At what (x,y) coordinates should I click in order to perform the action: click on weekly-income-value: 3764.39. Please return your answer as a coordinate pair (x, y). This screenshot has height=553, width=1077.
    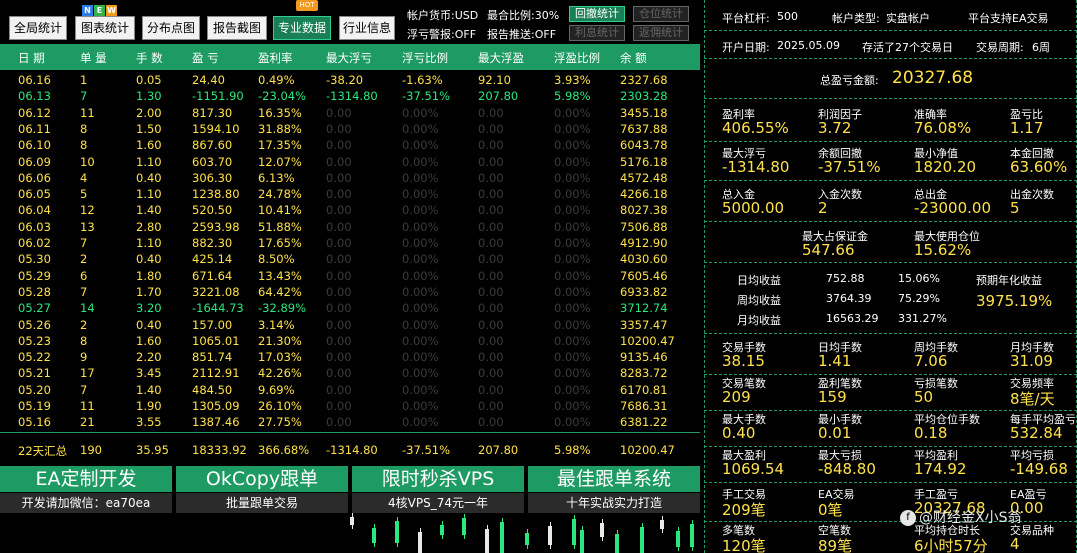
    Looking at the image, I should click on (849, 298).